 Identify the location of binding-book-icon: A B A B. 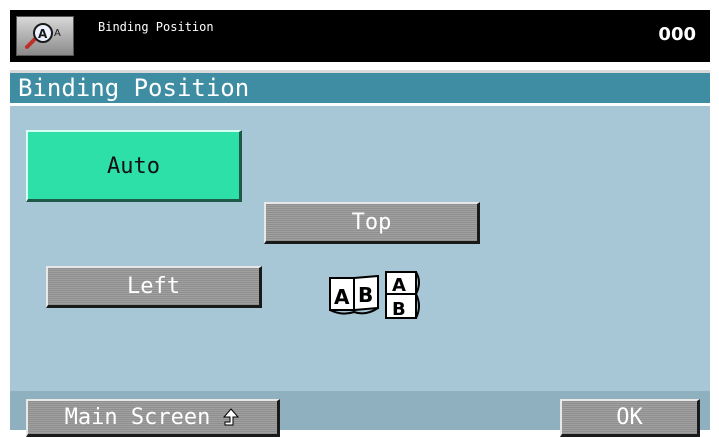
(378, 296).